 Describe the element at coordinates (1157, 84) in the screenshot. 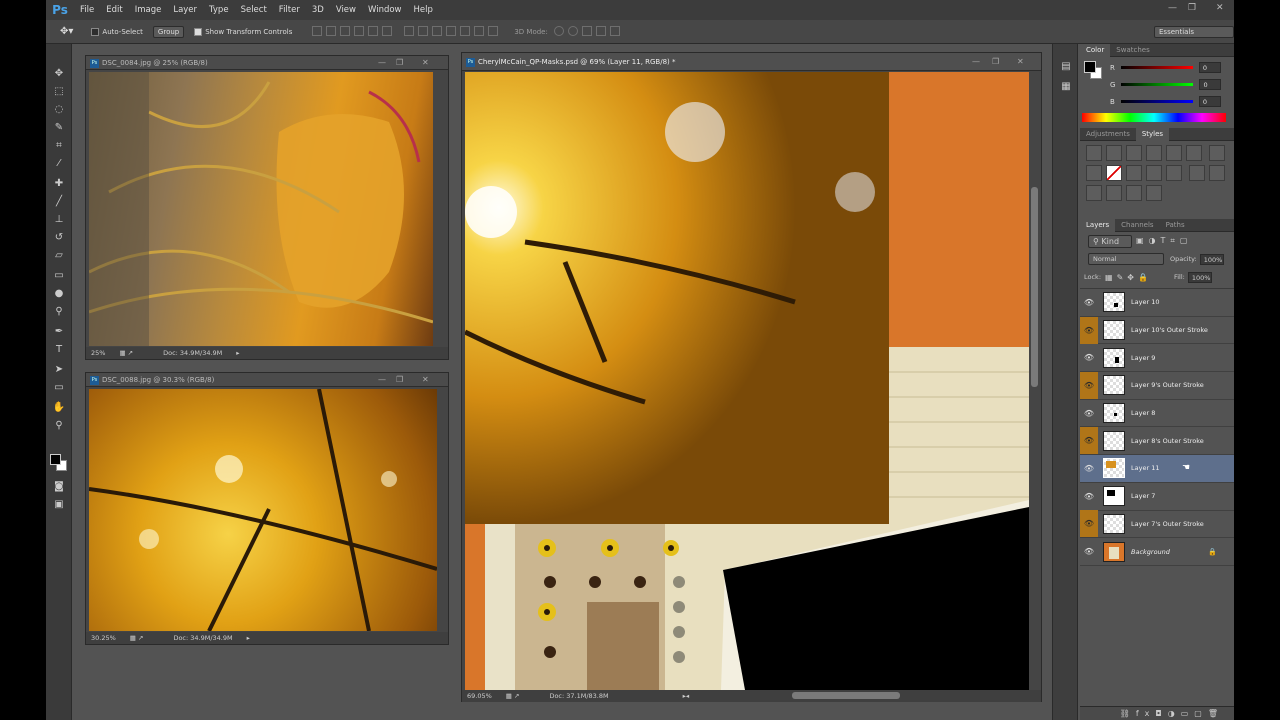

I see `g-slider` at that location.